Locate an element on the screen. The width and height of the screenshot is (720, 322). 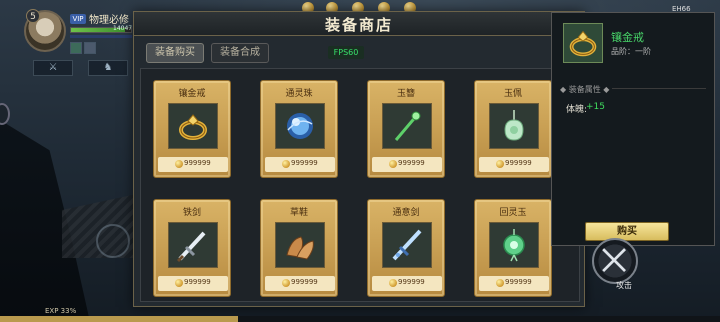
item-name: 玉簪 is located at coordinates (405, 94).